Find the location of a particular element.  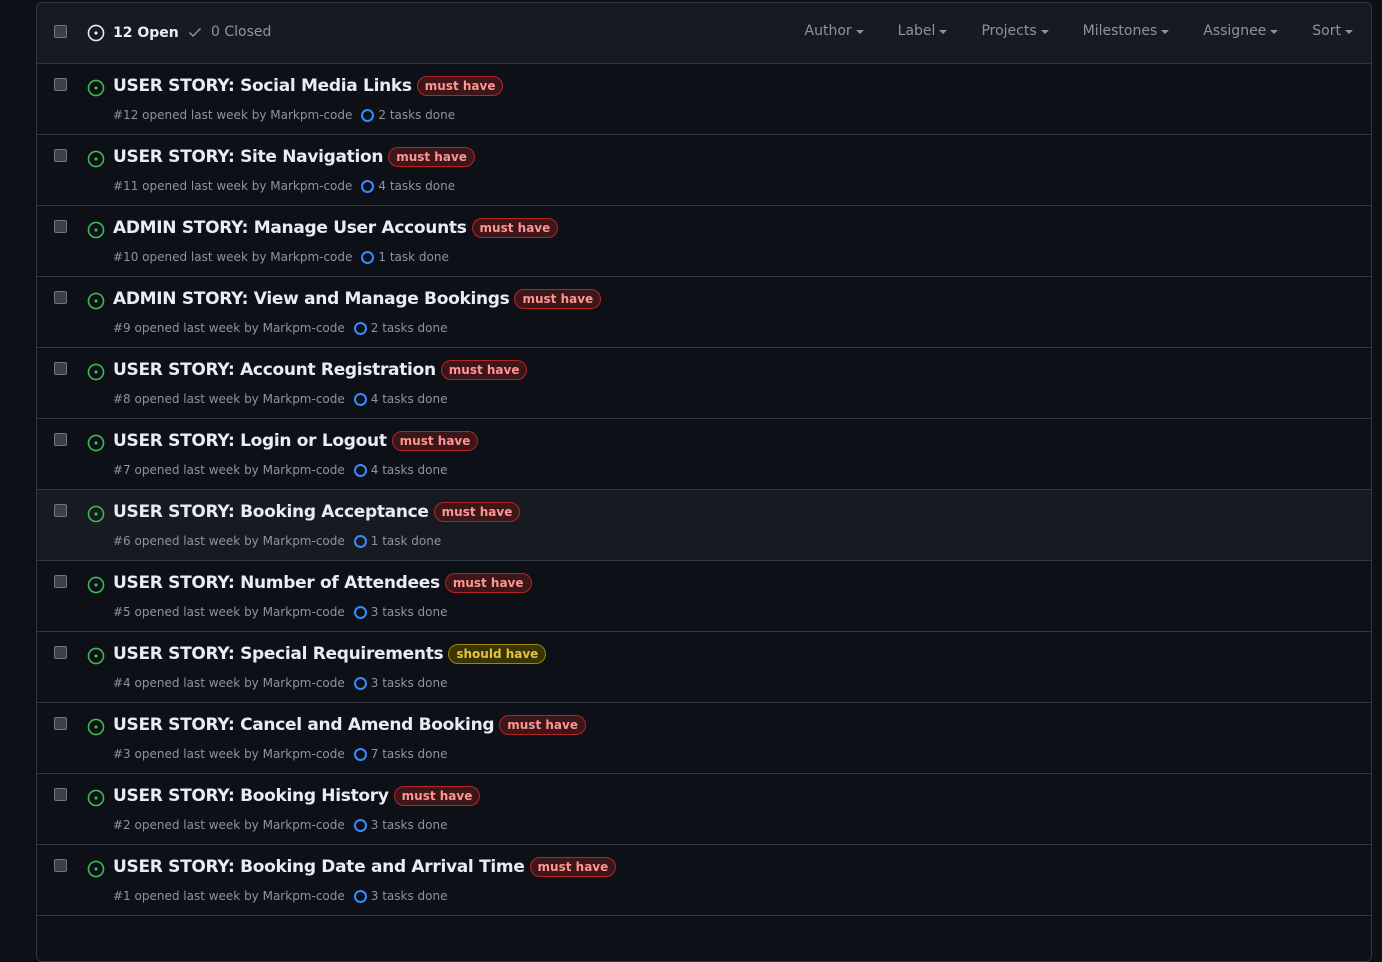

issue-title-link: USER STORY: Login or Logout is located at coordinates (250, 441).